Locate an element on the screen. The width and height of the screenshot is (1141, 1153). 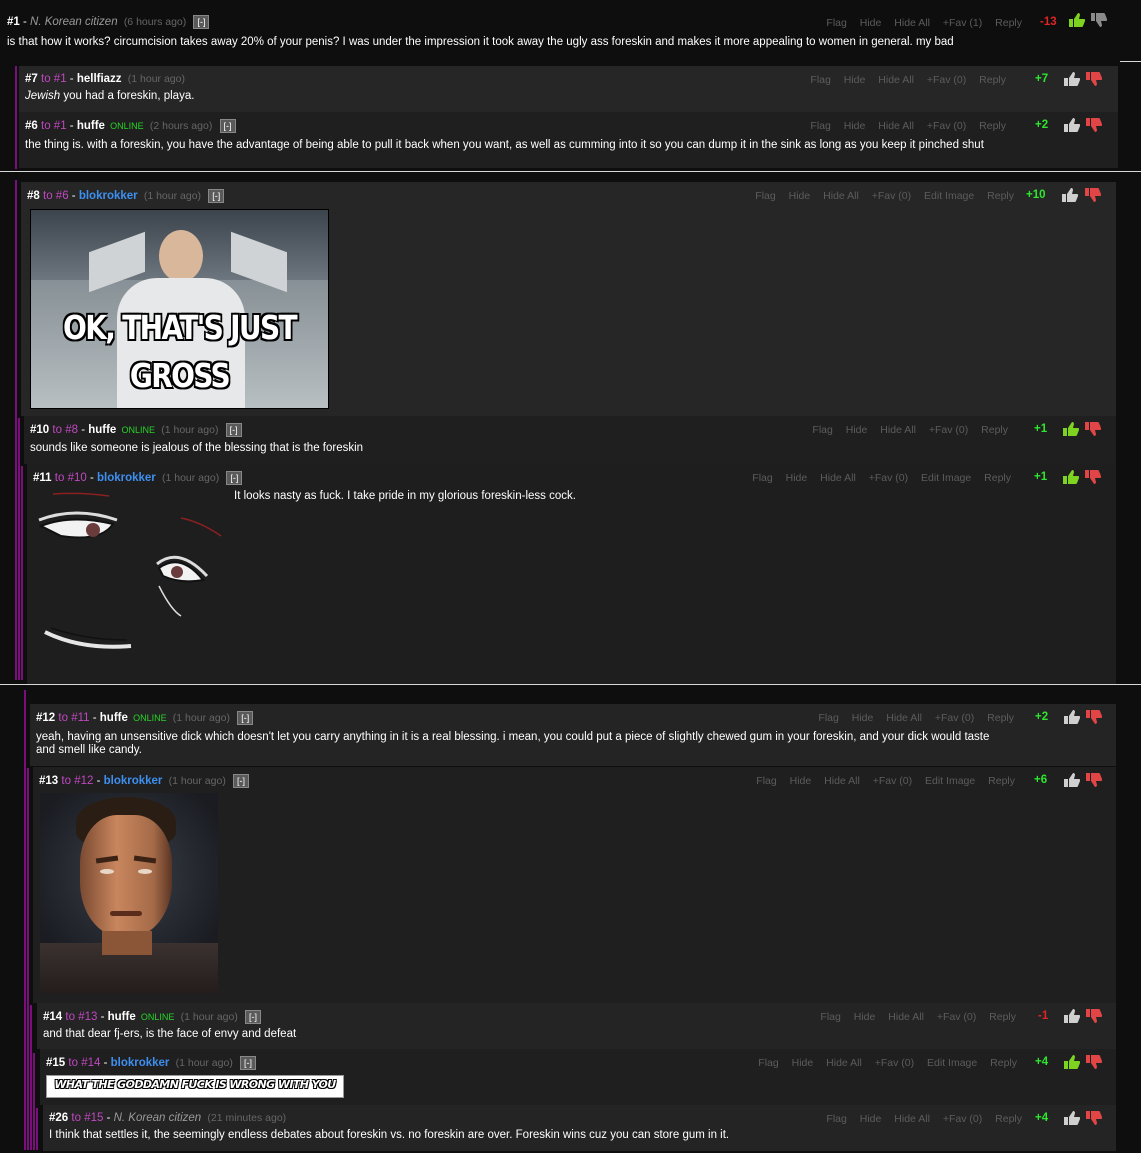
comment-number: #10 is located at coordinates (39, 430).